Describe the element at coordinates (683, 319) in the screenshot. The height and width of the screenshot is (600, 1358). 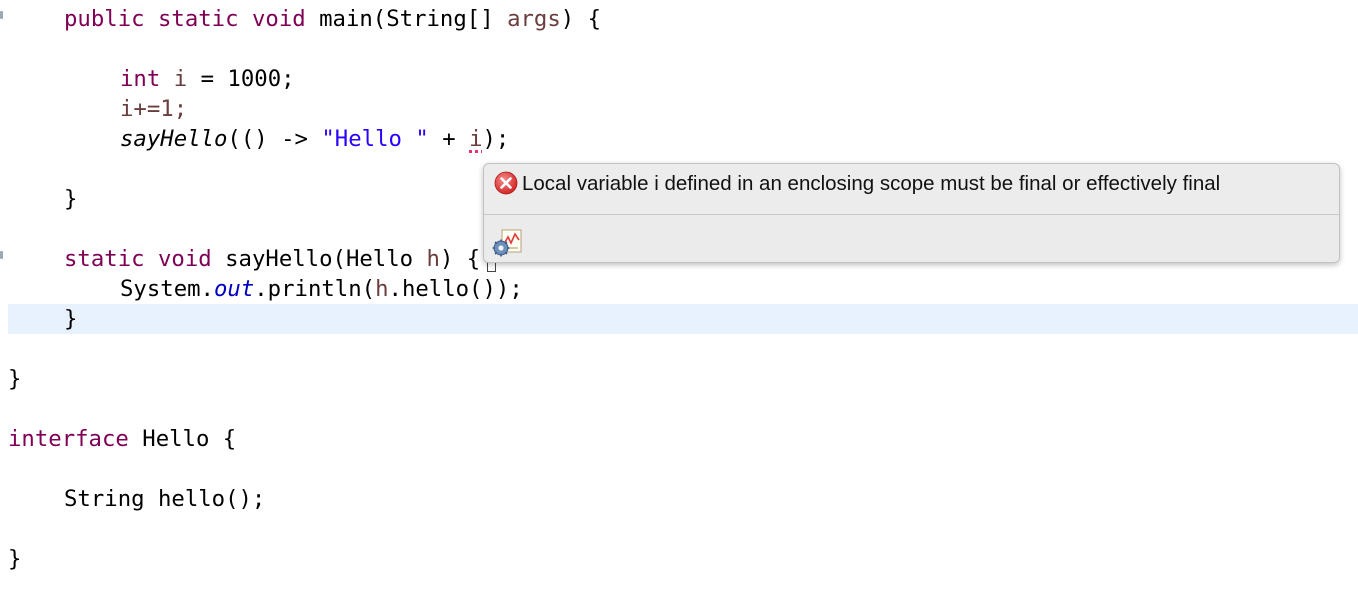
I see `current-line-highlight` at that location.